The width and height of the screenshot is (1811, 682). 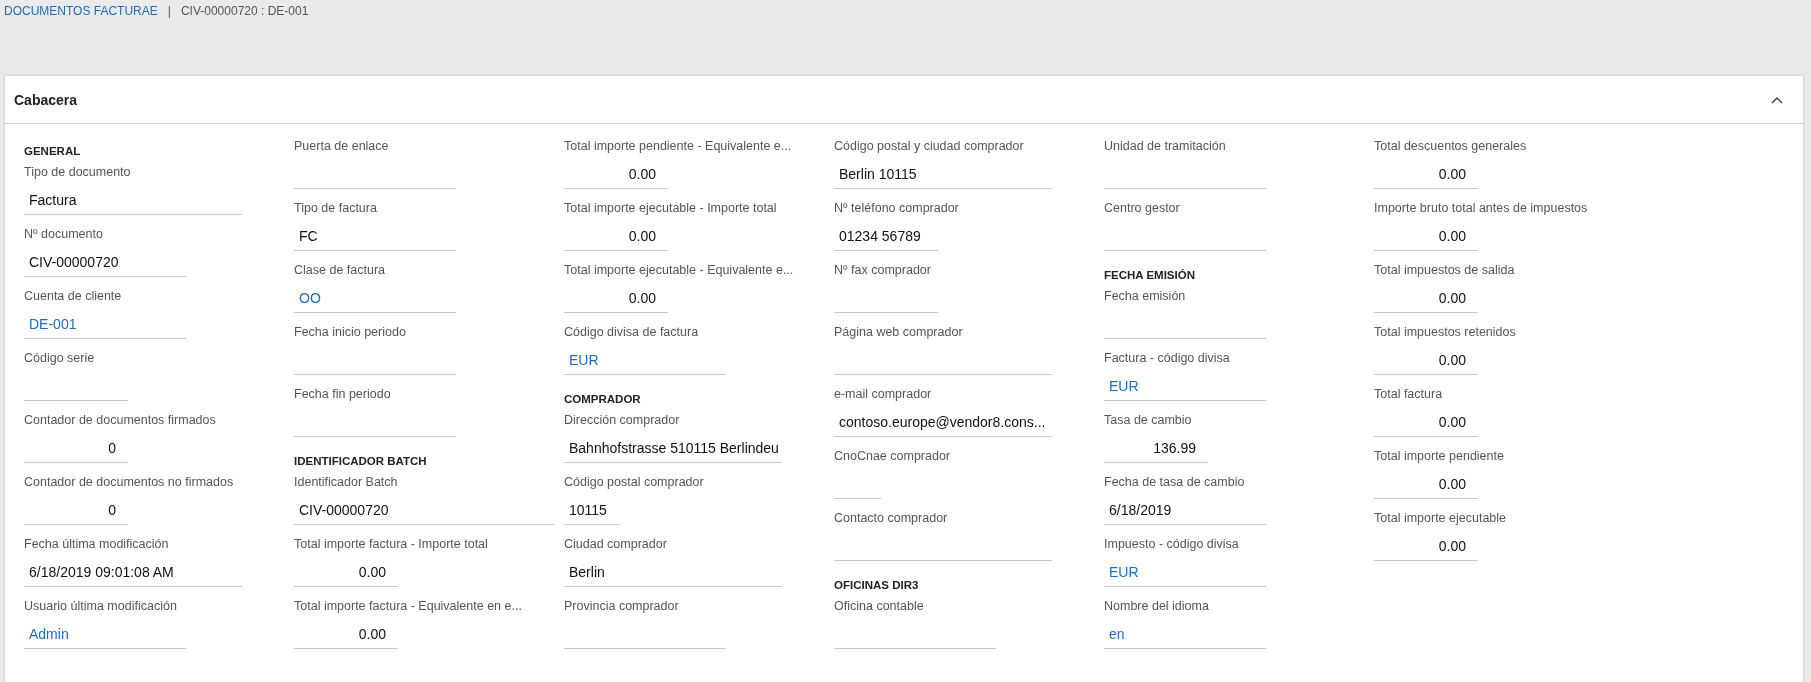 What do you see at coordinates (46, 99) in the screenshot?
I see `panel-title: Cabacera` at bounding box center [46, 99].